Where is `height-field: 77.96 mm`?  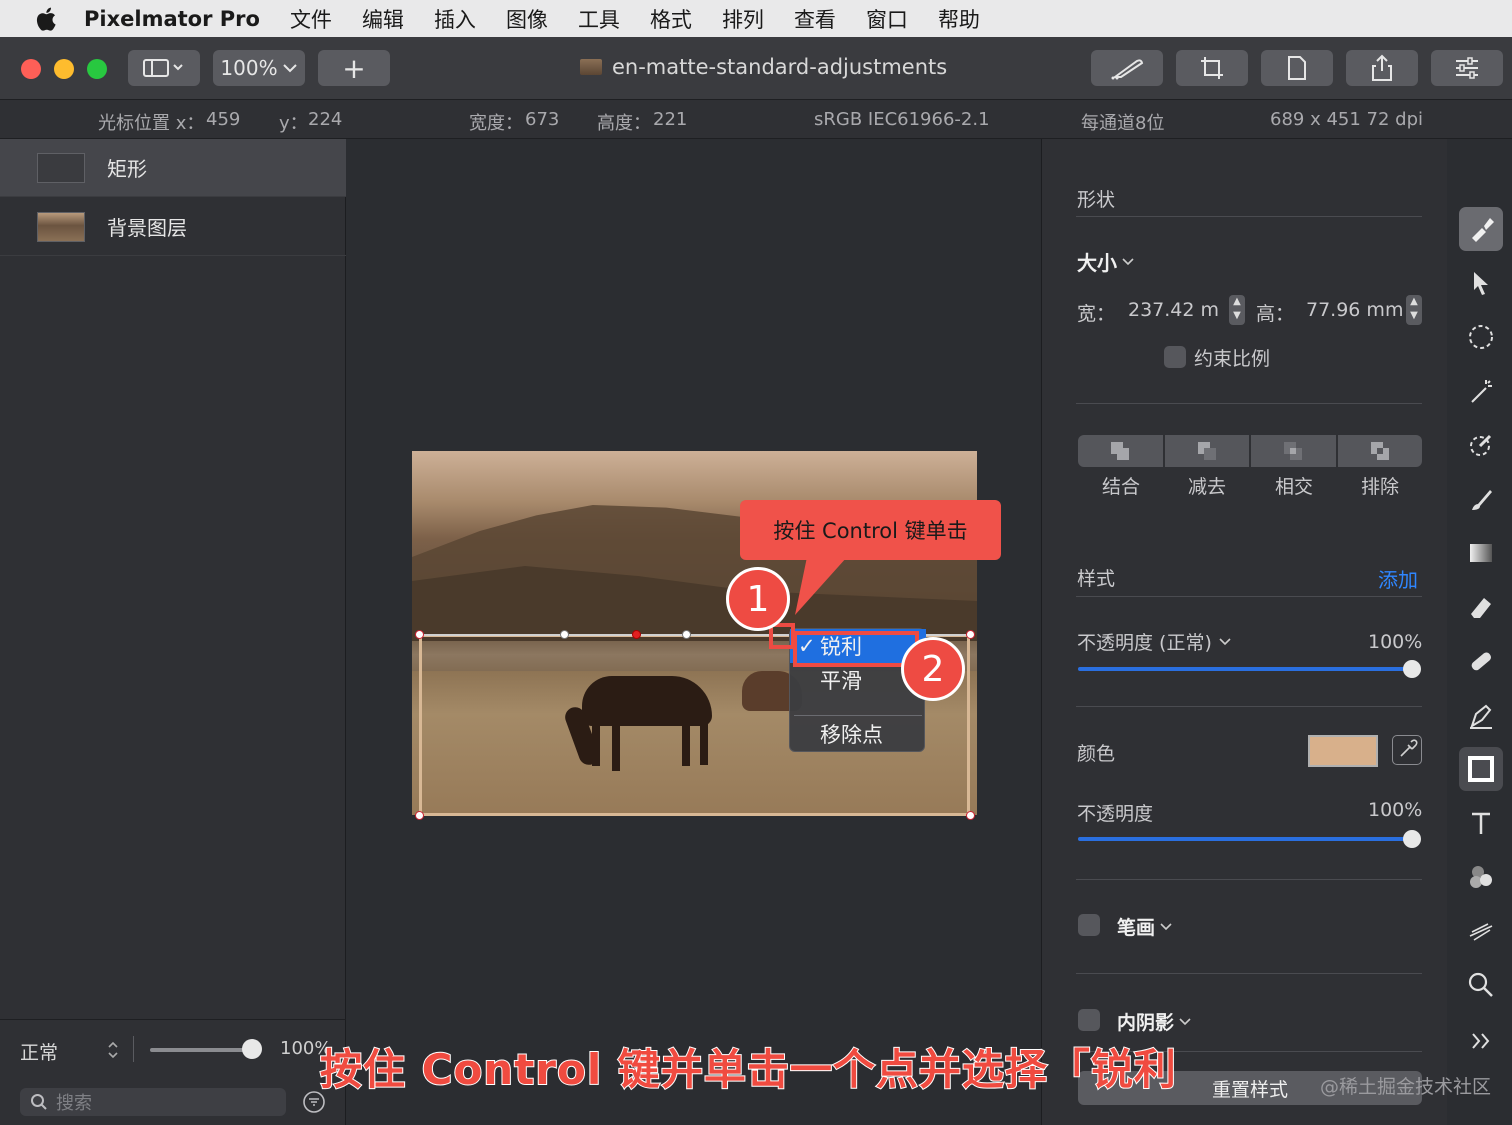 height-field: 77.96 mm is located at coordinates (1354, 310).